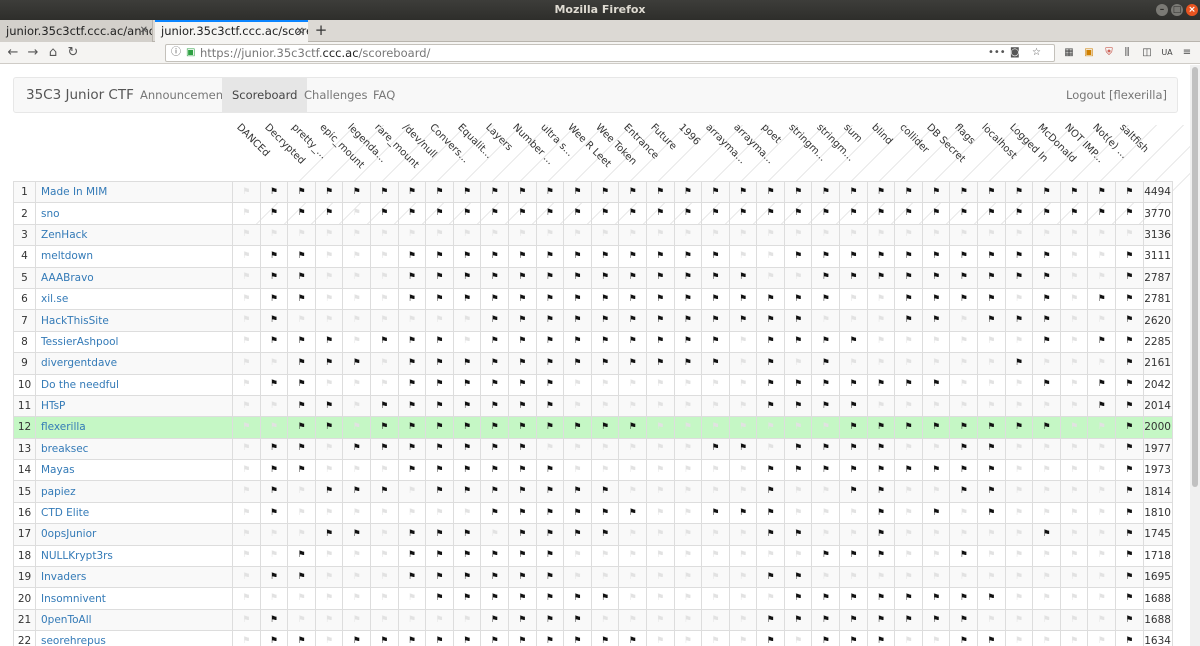 This screenshot has width=1200, height=646. Describe the element at coordinates (134, 320) in the screenshot. I see `team-name-link: HackThisSite` at that location.